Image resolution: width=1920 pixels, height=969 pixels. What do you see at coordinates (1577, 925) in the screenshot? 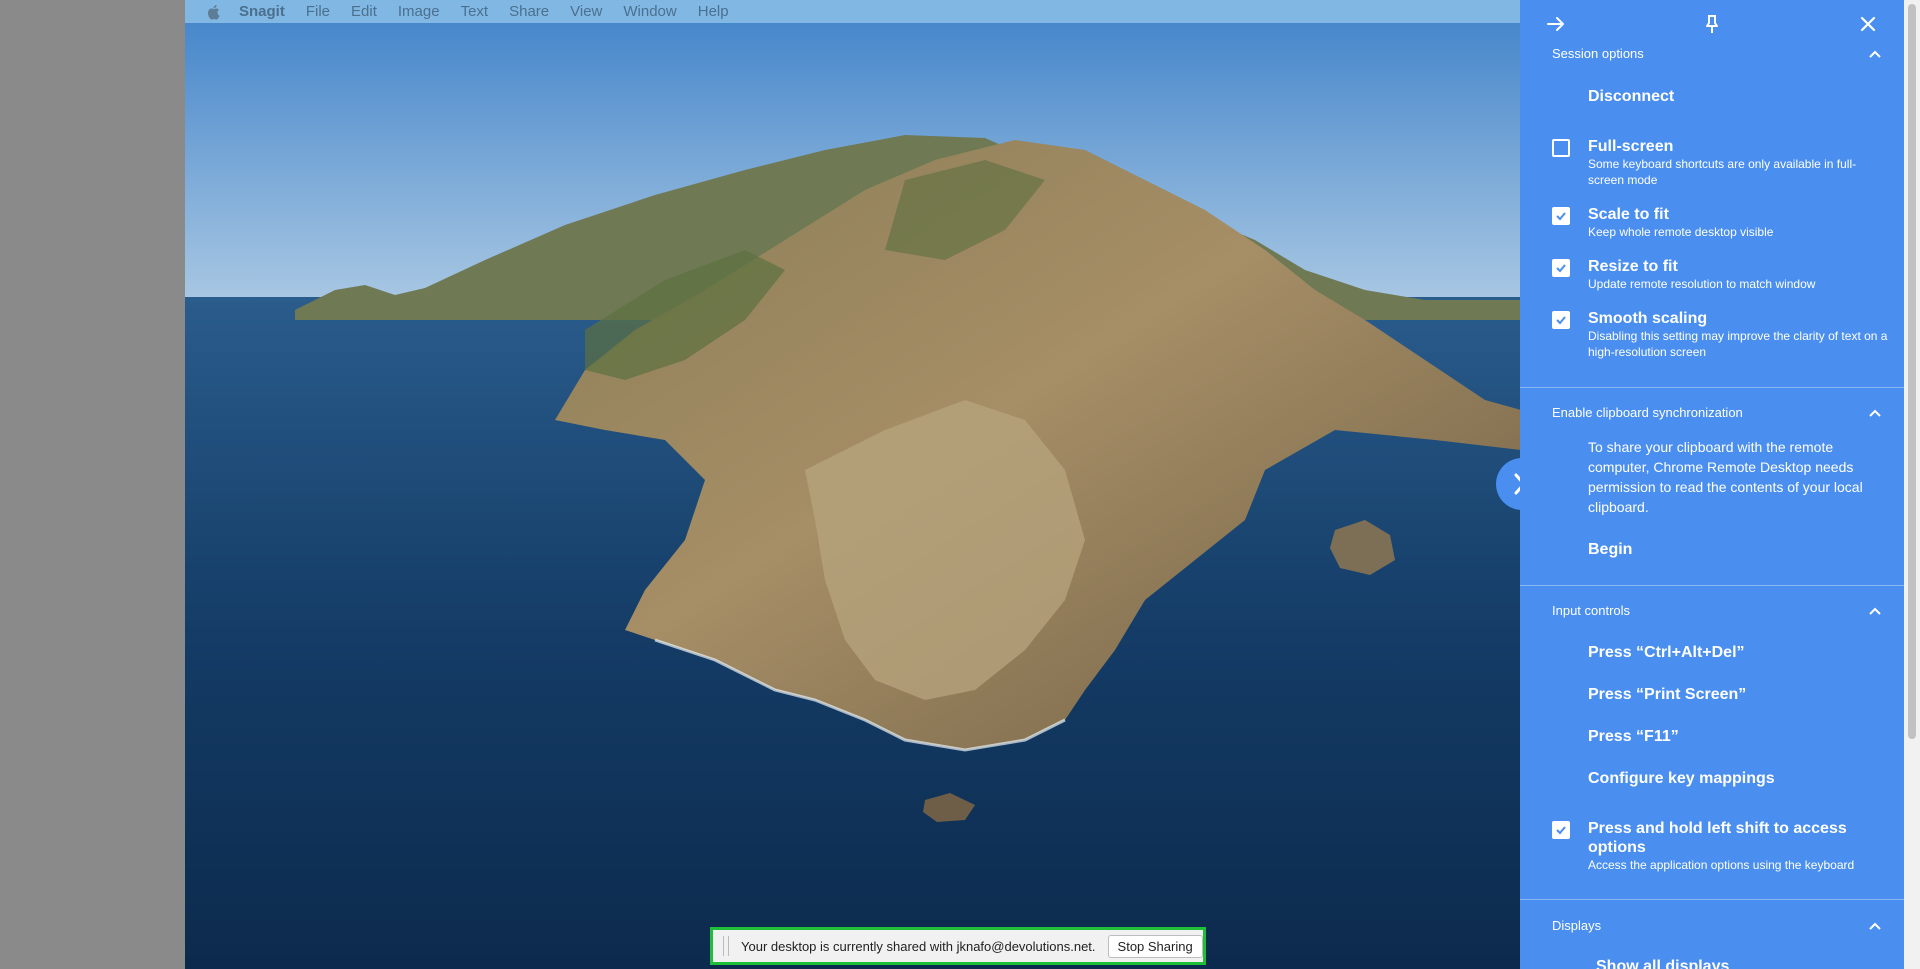
I see `section-title: Displays` at bounding box center [1577, 925].